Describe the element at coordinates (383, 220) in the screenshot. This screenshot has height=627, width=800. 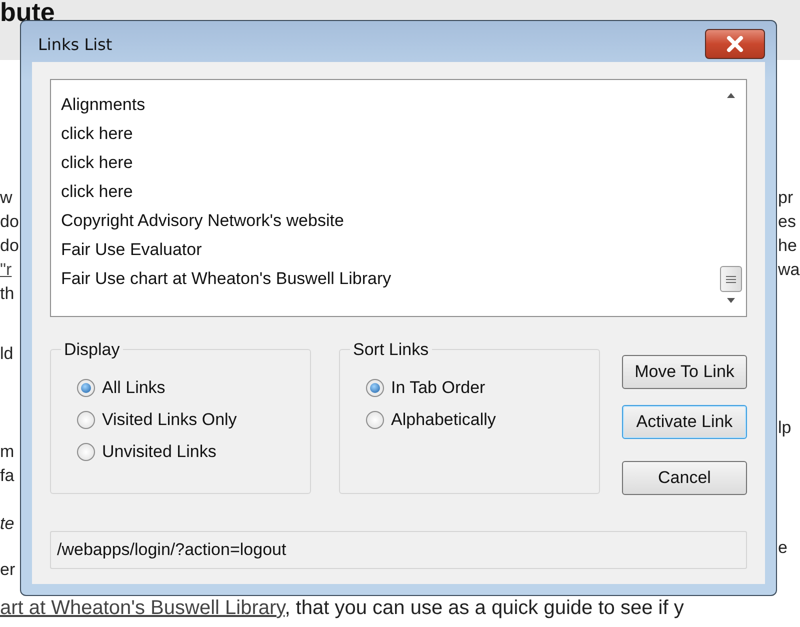
I see `link-list-item: Copyright Advisory Network's website` at that location.